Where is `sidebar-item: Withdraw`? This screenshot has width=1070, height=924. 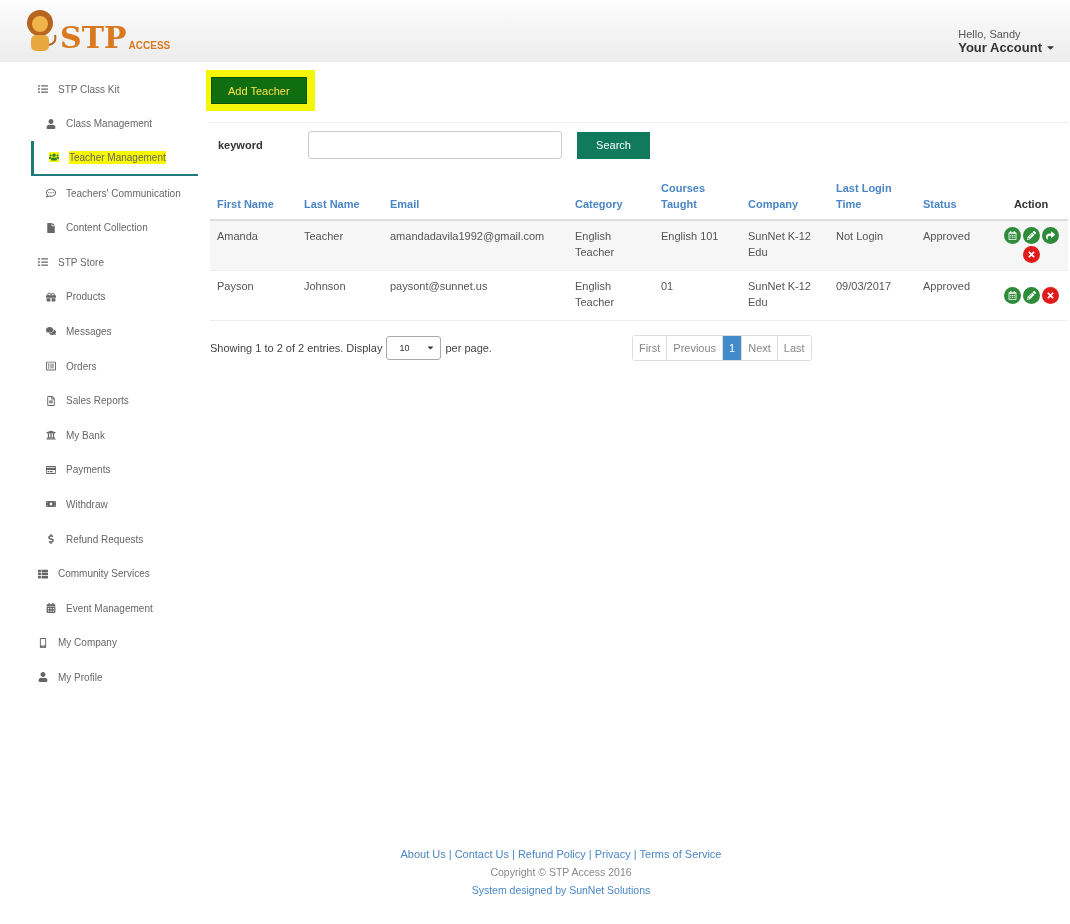
sidebar-item: Withdraw is located at coordinates (101, 504).